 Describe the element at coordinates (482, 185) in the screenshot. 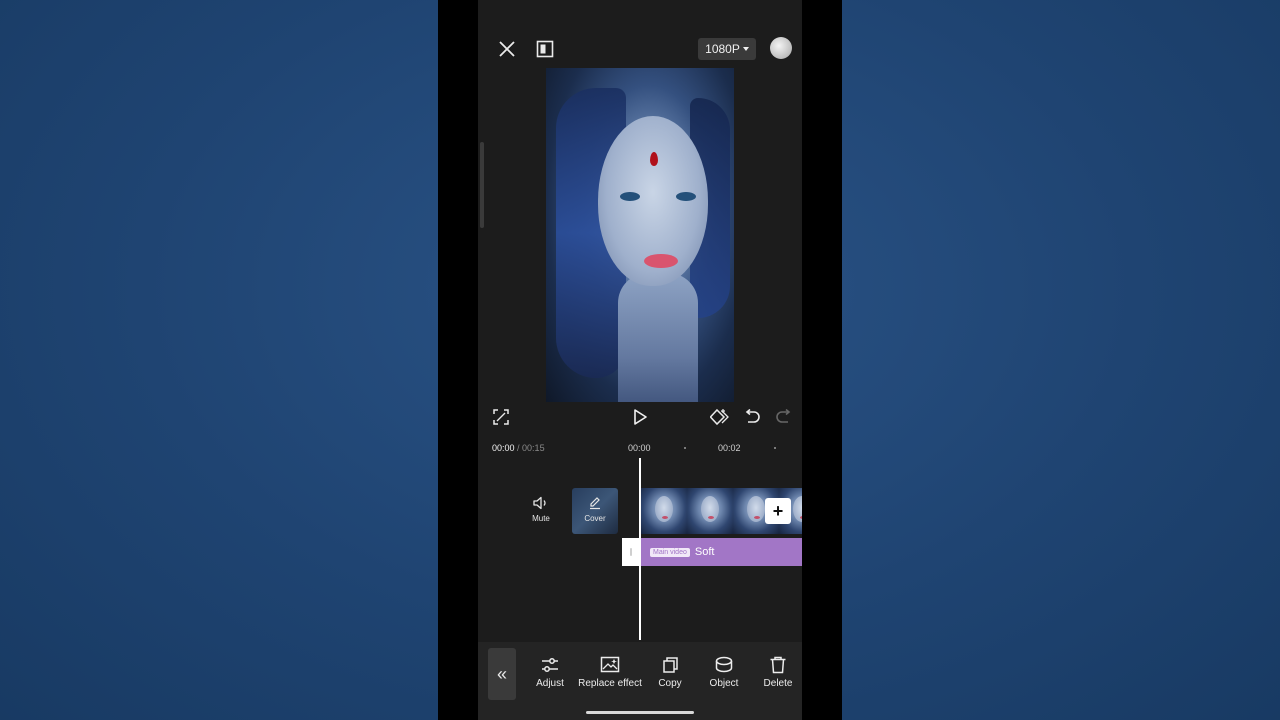

I see `side-handle` at that location.